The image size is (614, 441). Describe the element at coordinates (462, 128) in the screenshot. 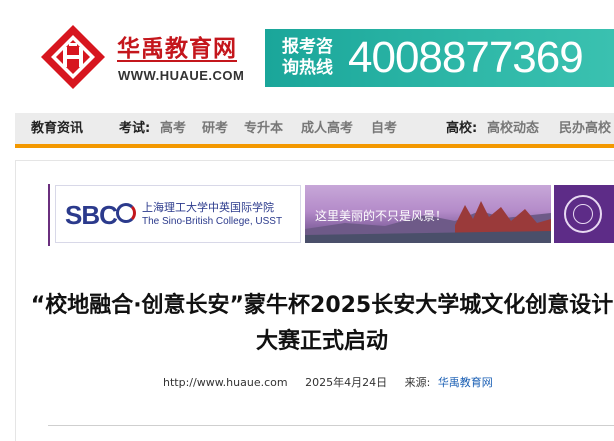

I see `nav-school-label: 高校:` at that location.